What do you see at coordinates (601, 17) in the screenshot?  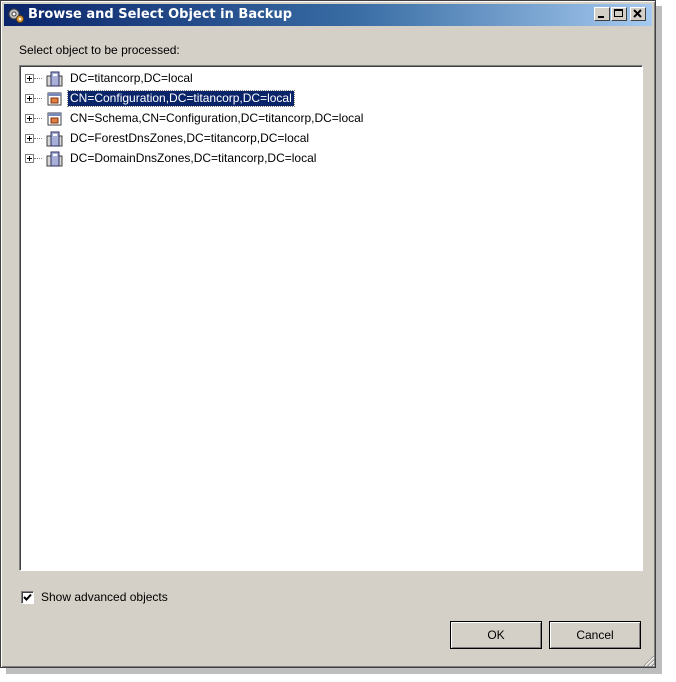 I see `minimize-icon` at bounding box center [601, 17].